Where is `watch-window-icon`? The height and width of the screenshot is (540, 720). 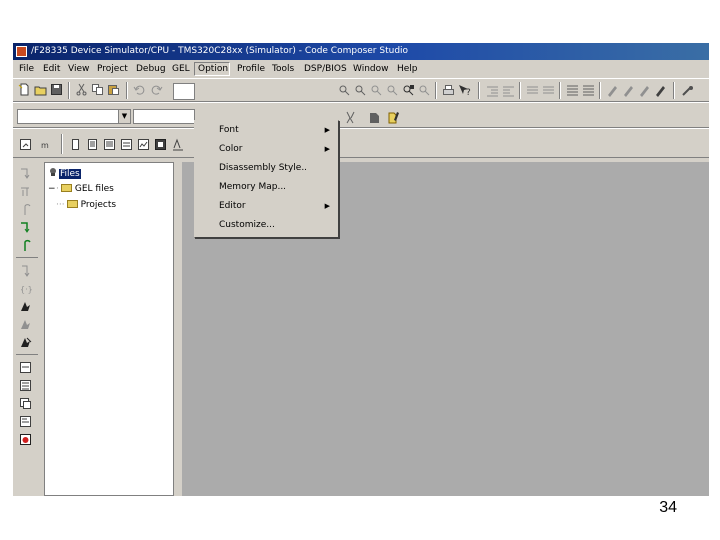 watch-window-icon is located at coordinates (25, 367).